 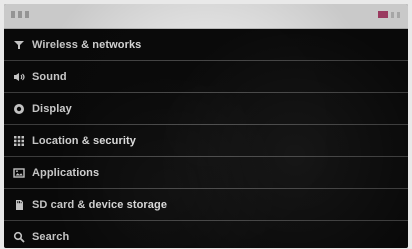 I want to click on battery-icon, so click(x=398, y=14).